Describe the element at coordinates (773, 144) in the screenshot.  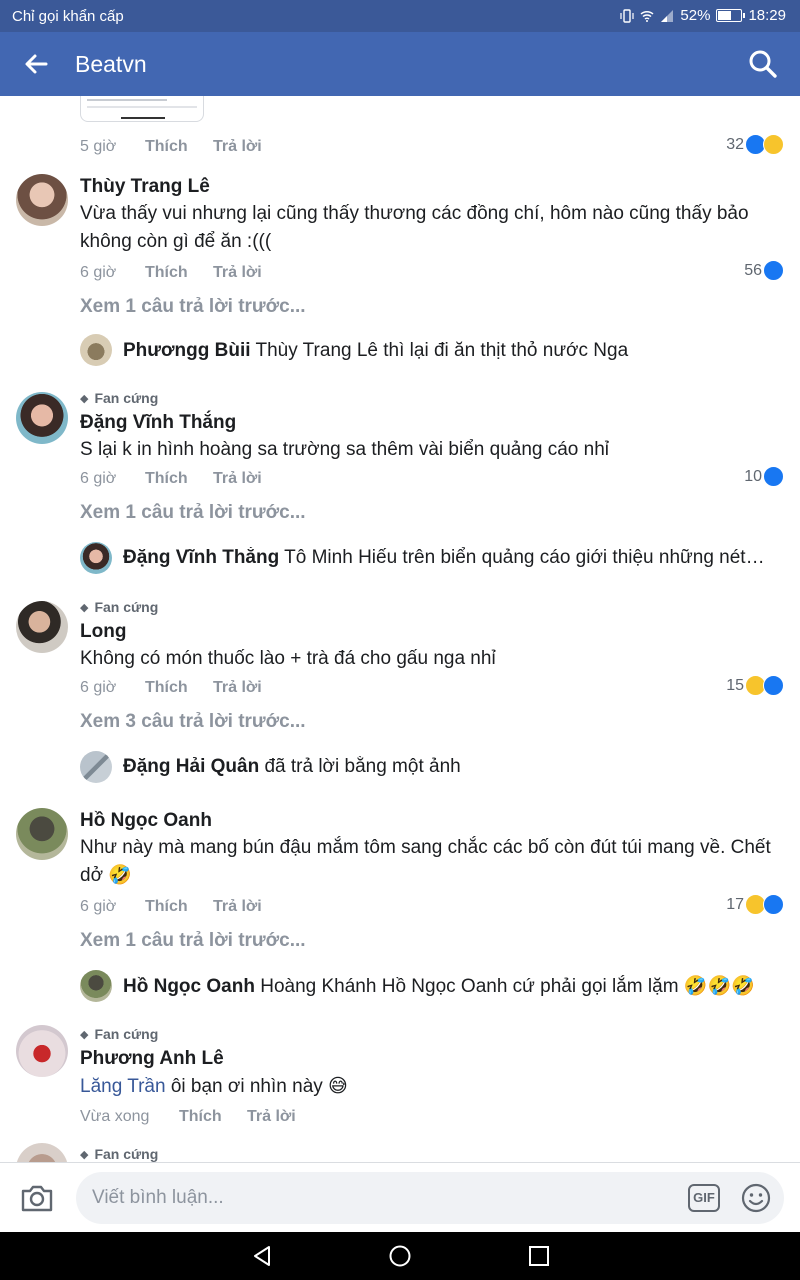
I see `haha-reaction-icon` at that location.